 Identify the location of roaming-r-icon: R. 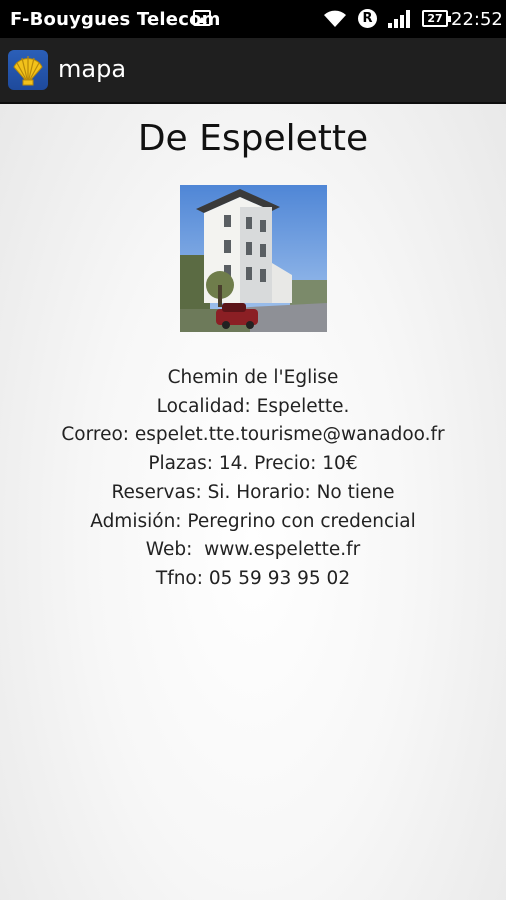
(367, 18).